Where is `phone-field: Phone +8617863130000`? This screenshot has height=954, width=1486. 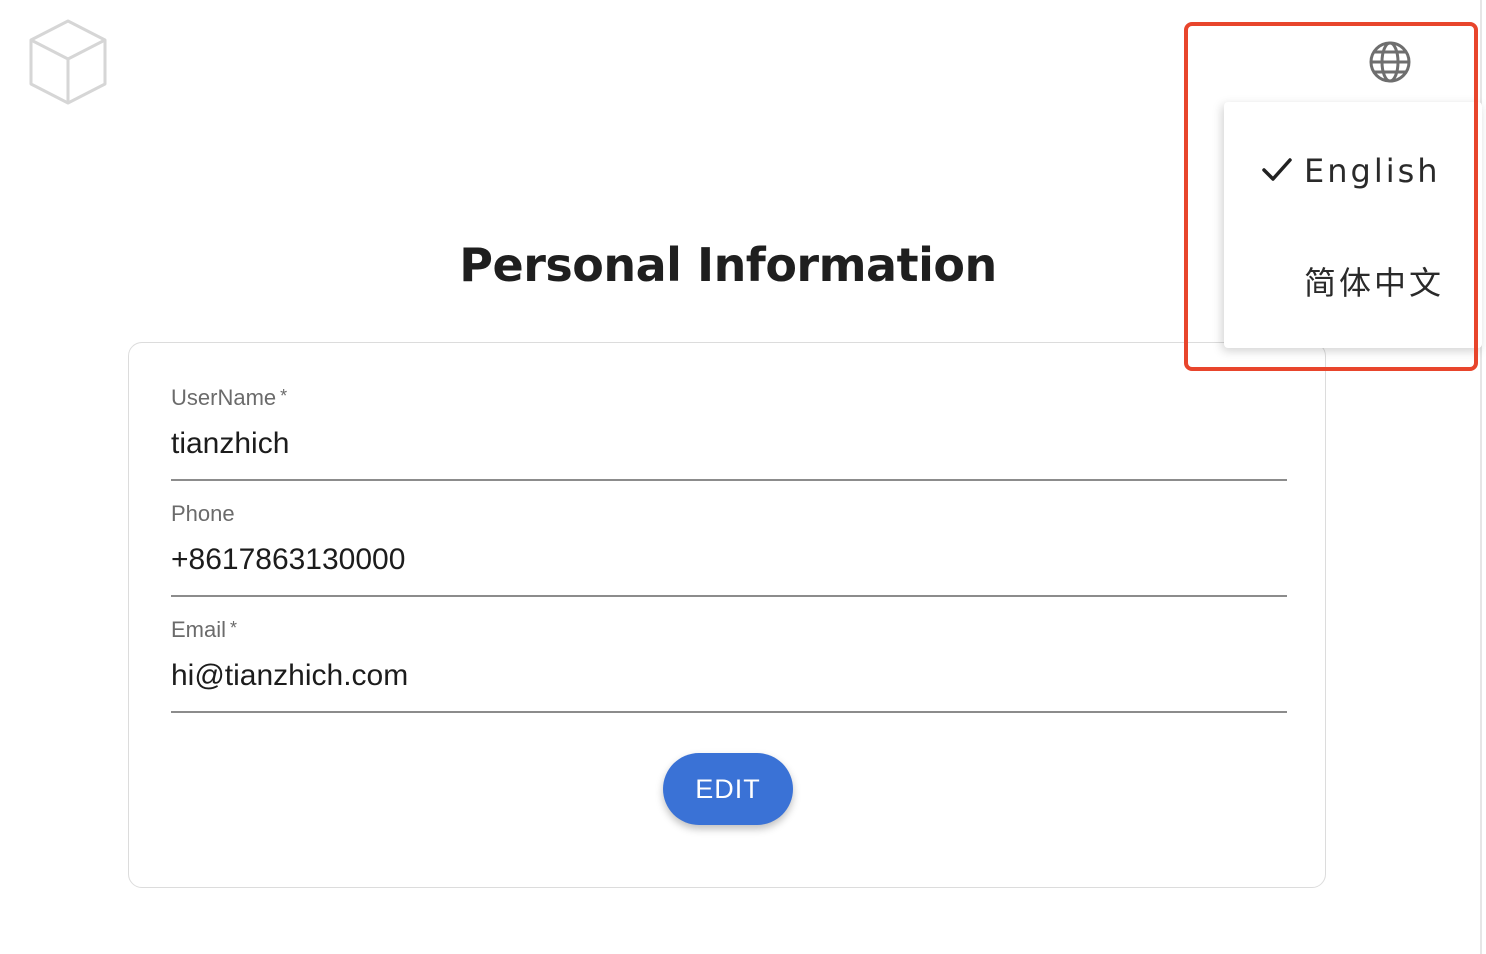
phone-field: Phone +8617863130000 is located at coordinates (729, 549).